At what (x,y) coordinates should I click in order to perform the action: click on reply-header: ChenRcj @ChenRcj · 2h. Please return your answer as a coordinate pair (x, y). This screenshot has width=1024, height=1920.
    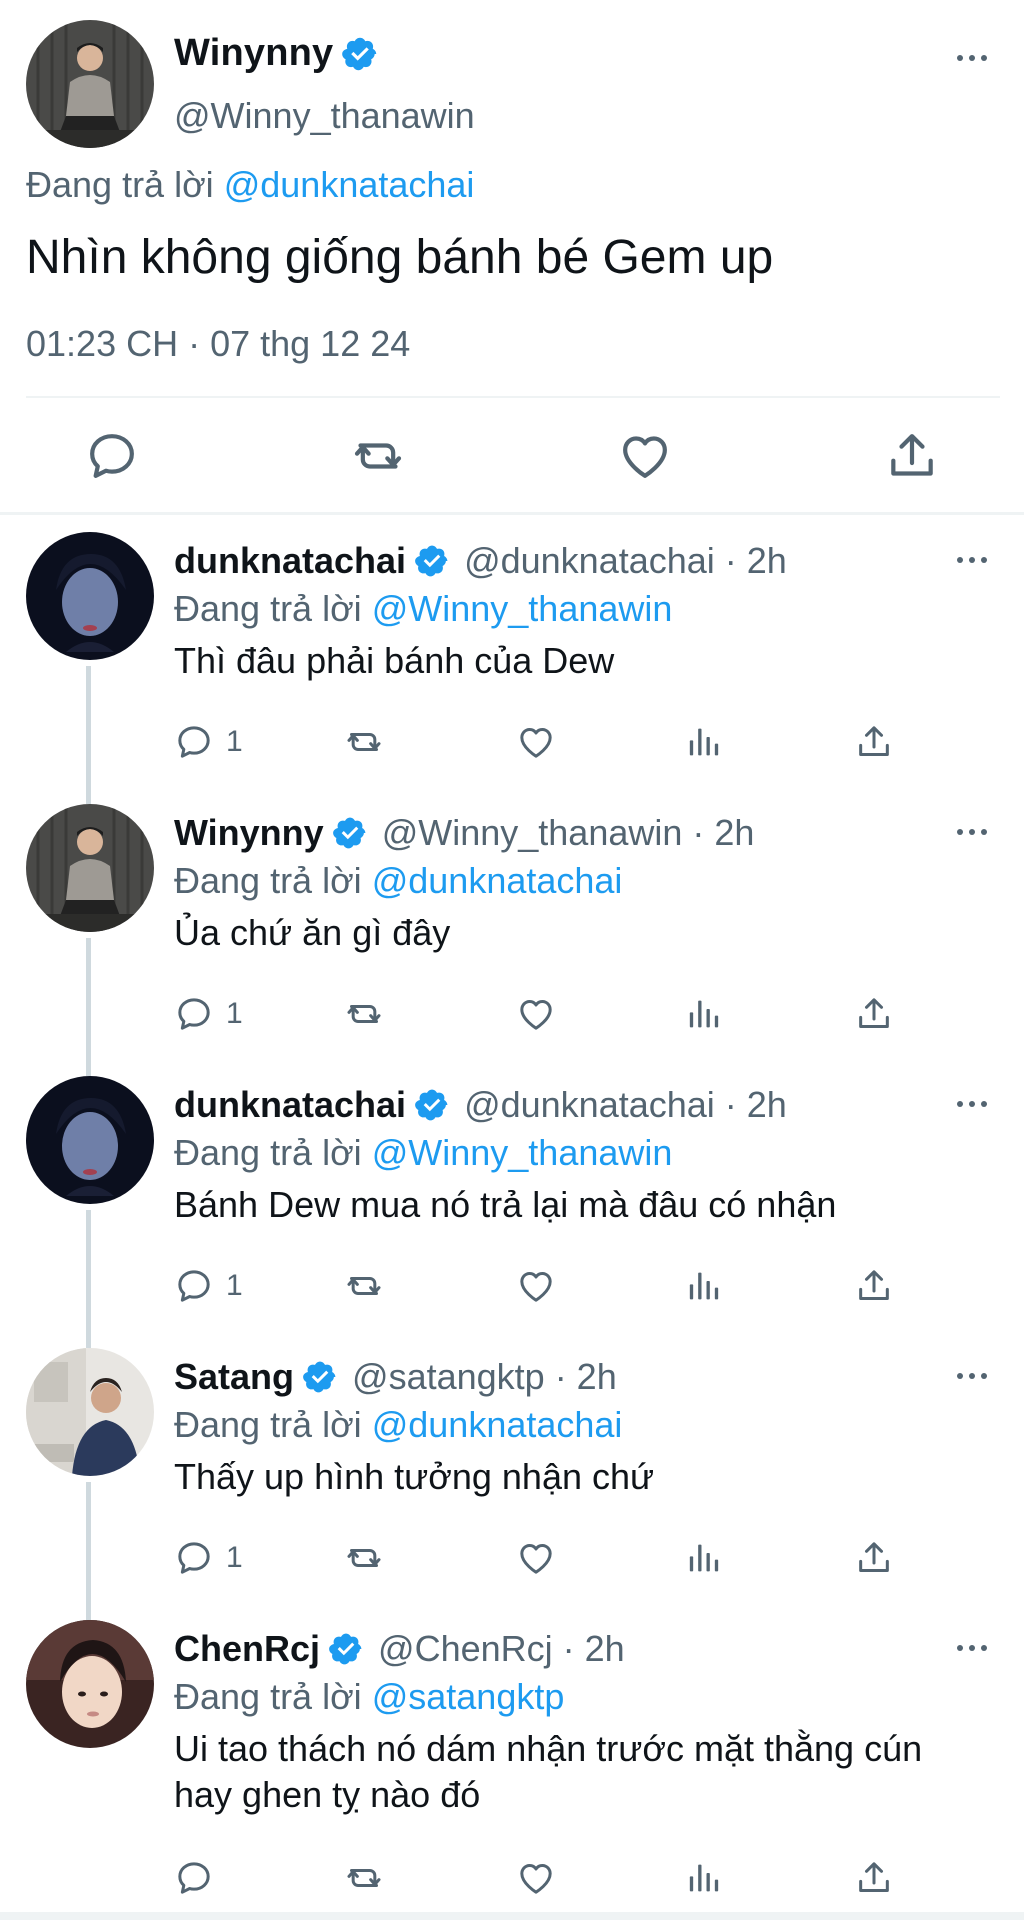
    Looking at the image, I should click on (399, 1649).